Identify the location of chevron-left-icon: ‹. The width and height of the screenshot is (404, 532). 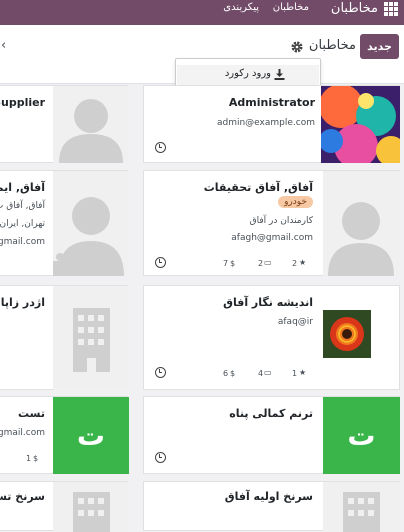
(3, 45).